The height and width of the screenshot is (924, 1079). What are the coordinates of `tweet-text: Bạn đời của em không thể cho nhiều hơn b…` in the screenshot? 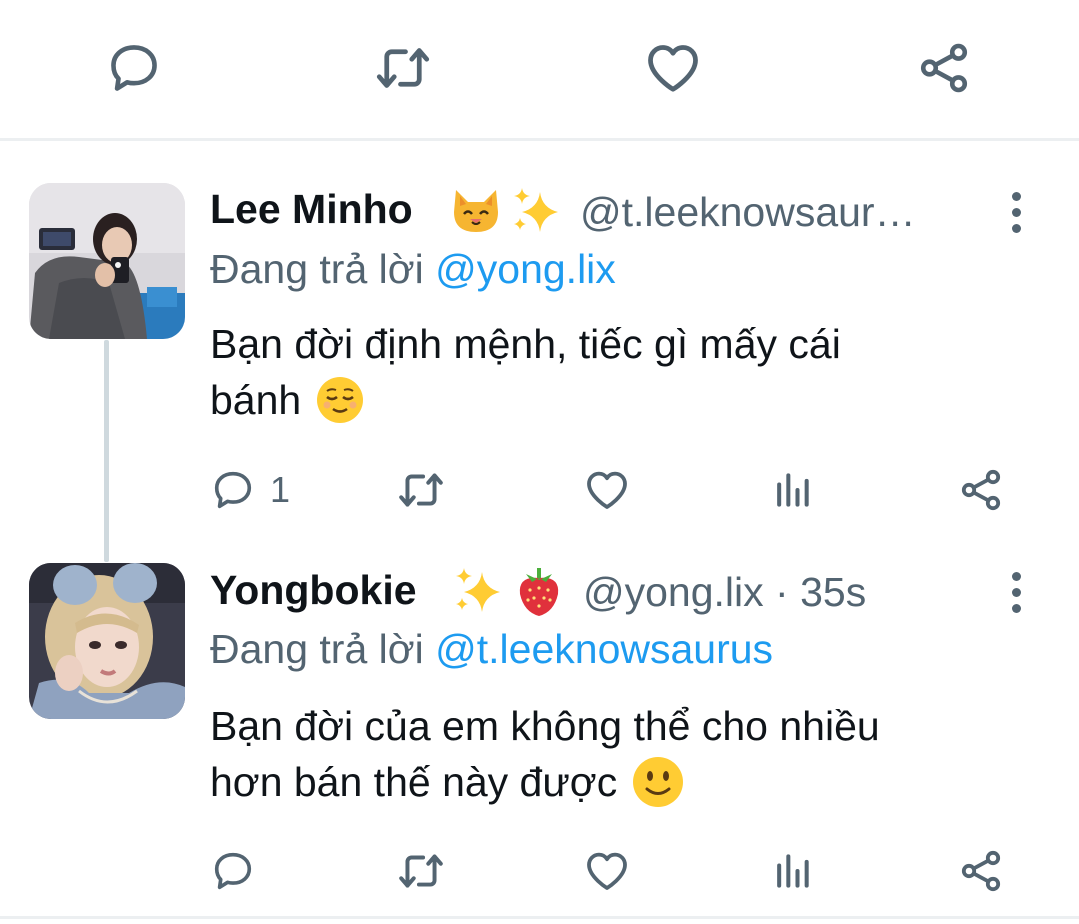 It's located at (545, 754).